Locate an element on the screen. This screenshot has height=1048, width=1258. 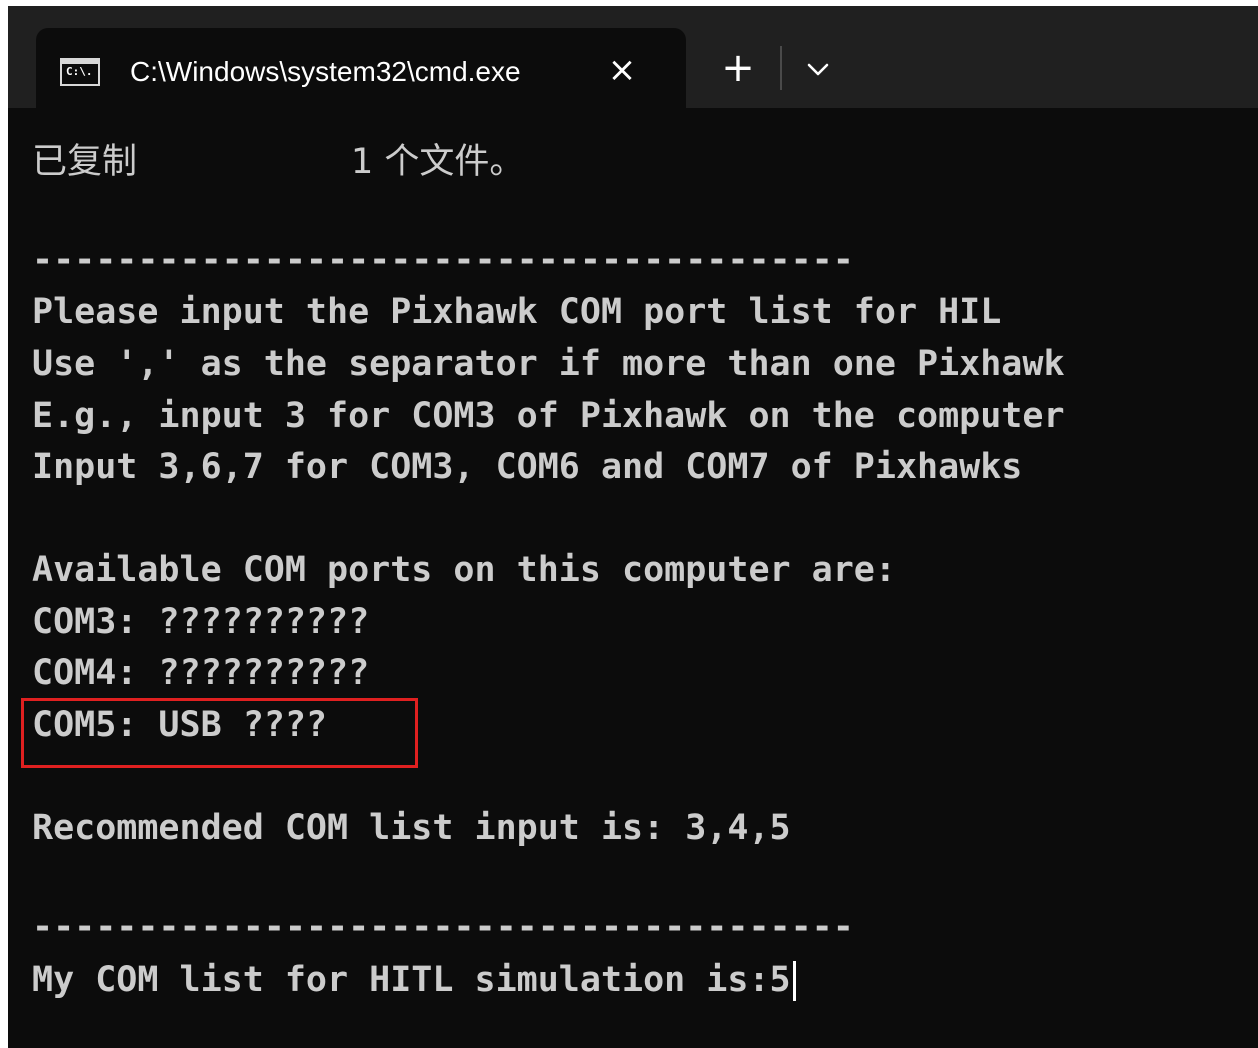
new-tab-button: + is located at coordinates (738, 68).